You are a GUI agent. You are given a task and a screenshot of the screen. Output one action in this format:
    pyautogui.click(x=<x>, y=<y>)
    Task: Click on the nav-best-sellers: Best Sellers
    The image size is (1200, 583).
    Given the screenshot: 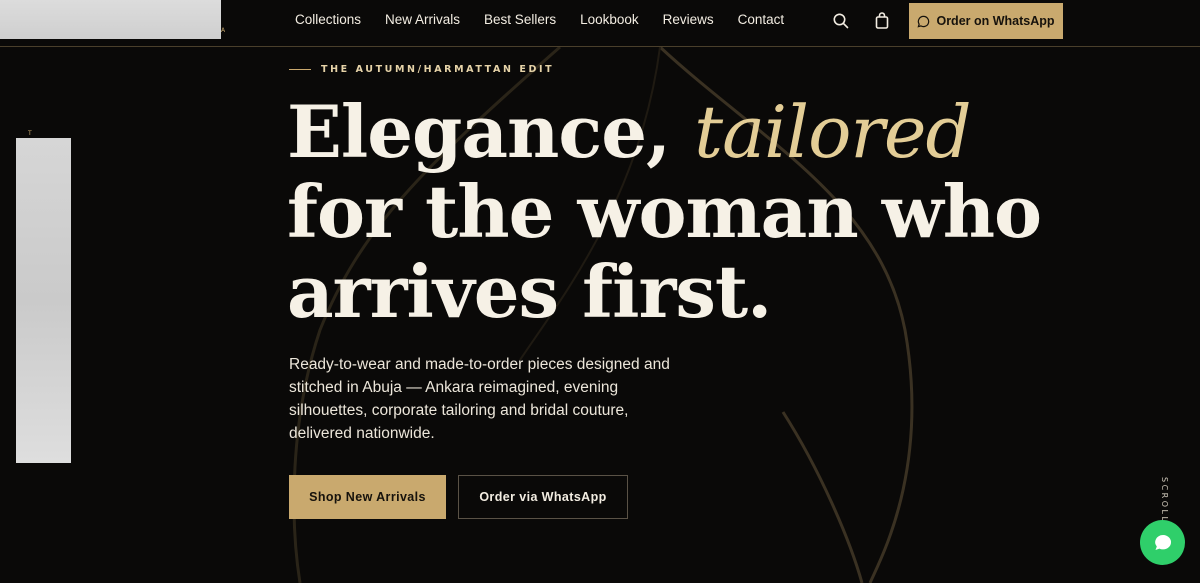 What is the action you would take?
    pyautogui.click(x=520, y=19)
    